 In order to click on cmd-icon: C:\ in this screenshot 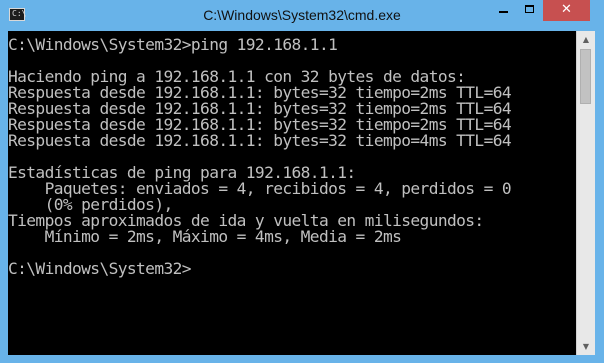, I will do `click(18, 14)`.